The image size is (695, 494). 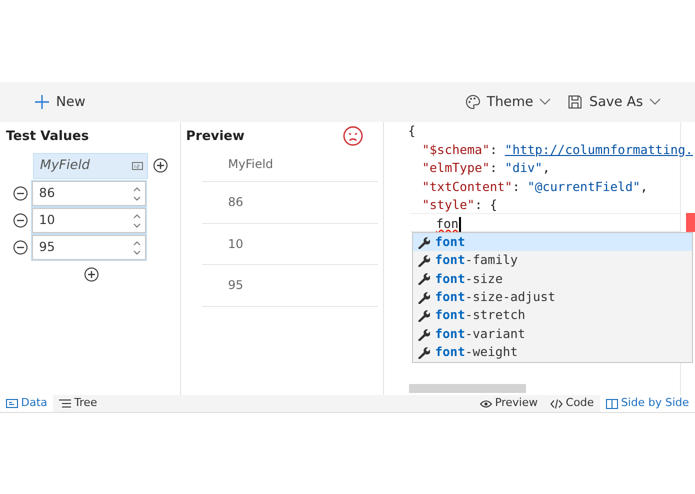 I want to click on suggestion-item: font, so click(x=552, y=242).